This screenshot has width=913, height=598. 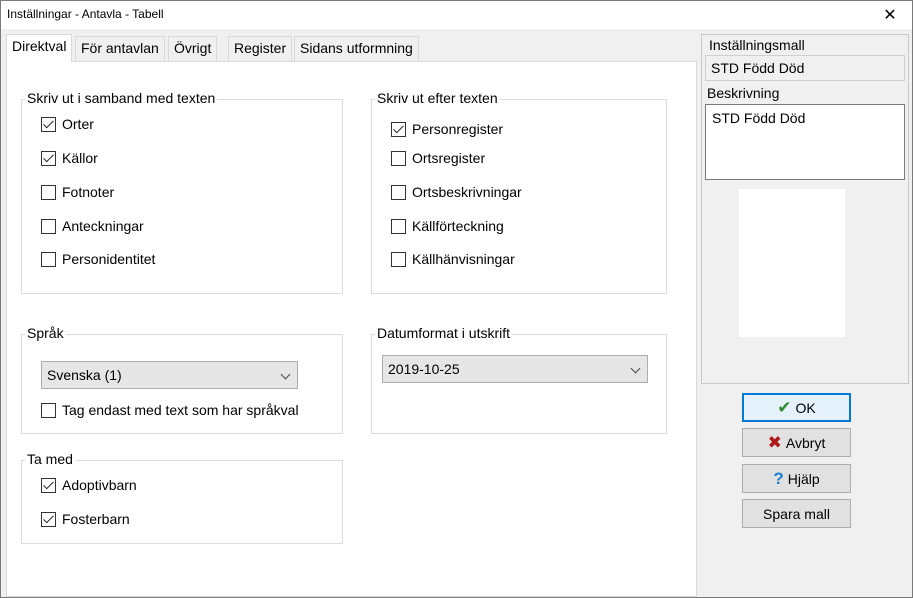 I want to click on tab-label: Övrigt, so click(x=193, y=48).